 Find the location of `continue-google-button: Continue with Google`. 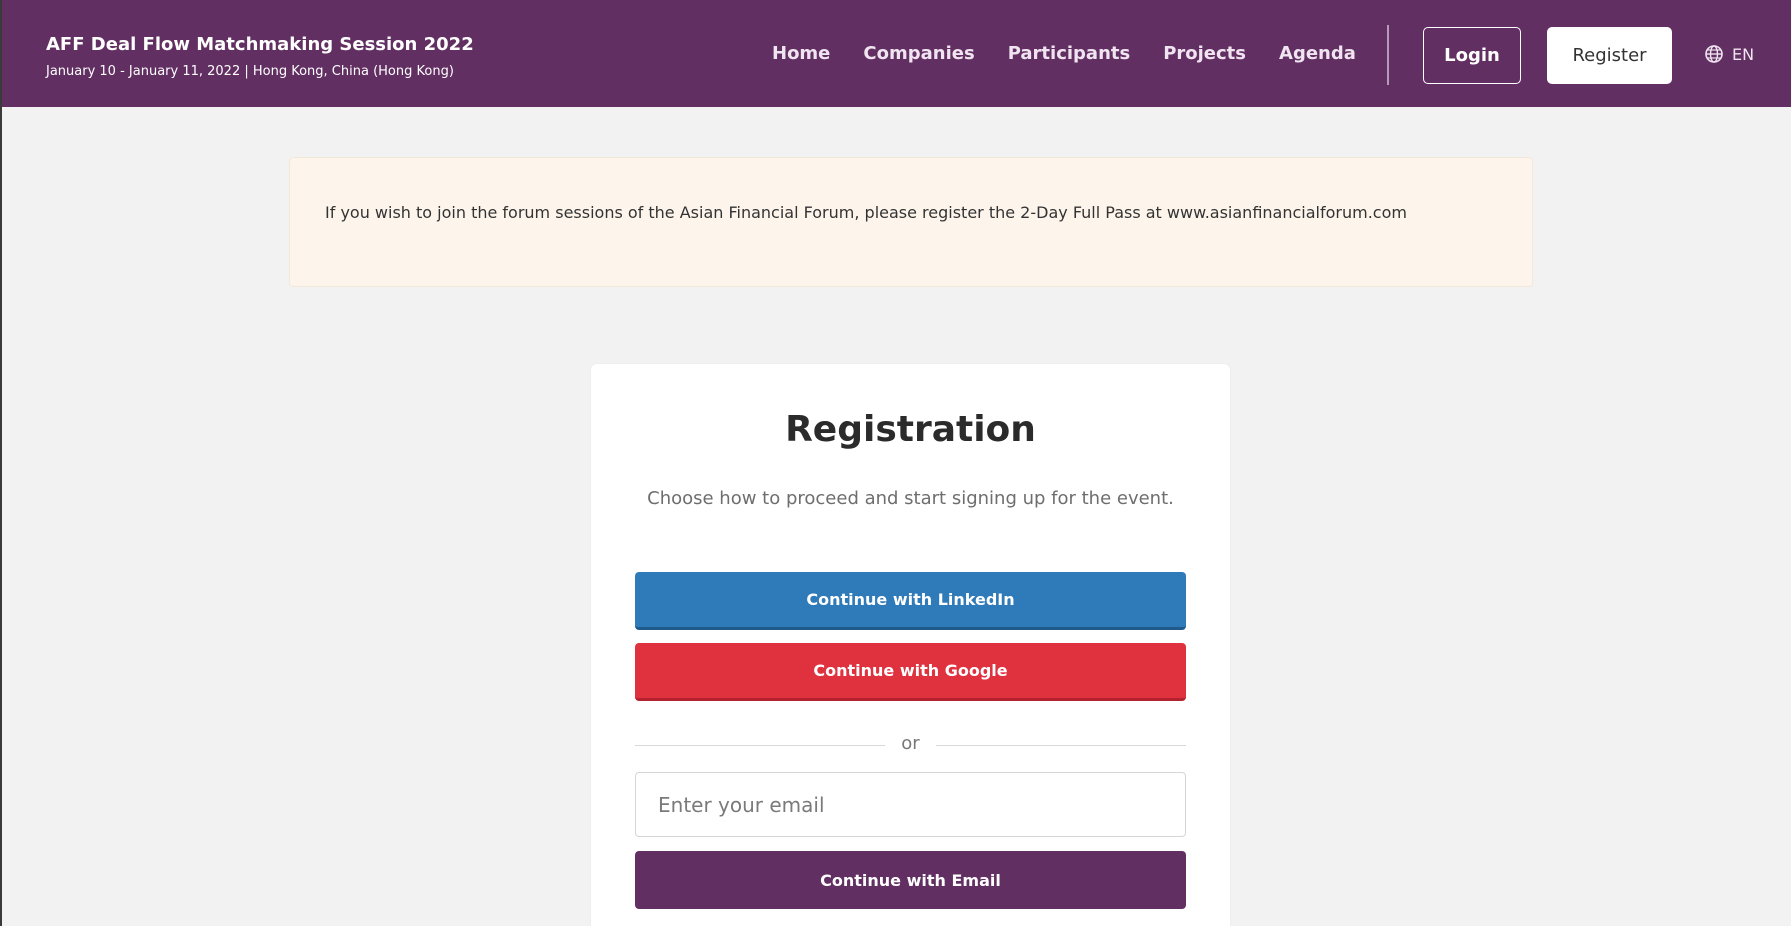

continue-google-button: Continue with Google is located at coordinates (910, 672).